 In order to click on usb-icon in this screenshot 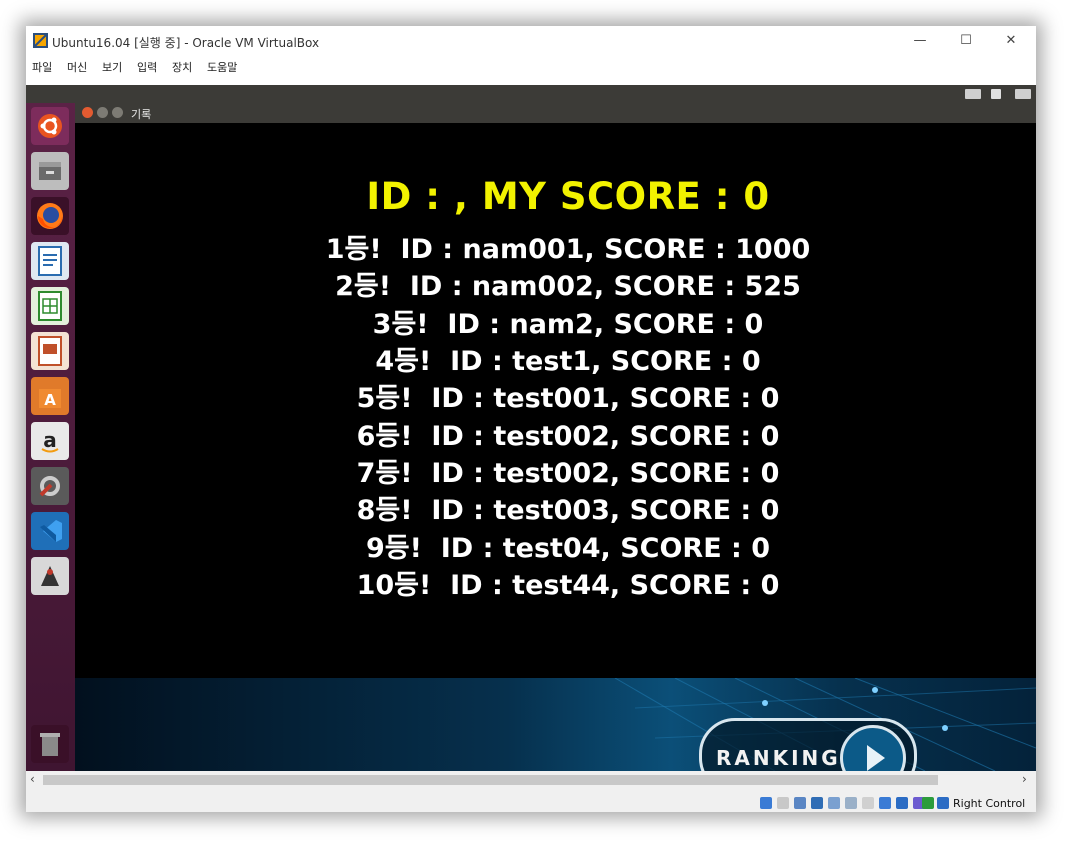, I will do `click(834, 803)`.